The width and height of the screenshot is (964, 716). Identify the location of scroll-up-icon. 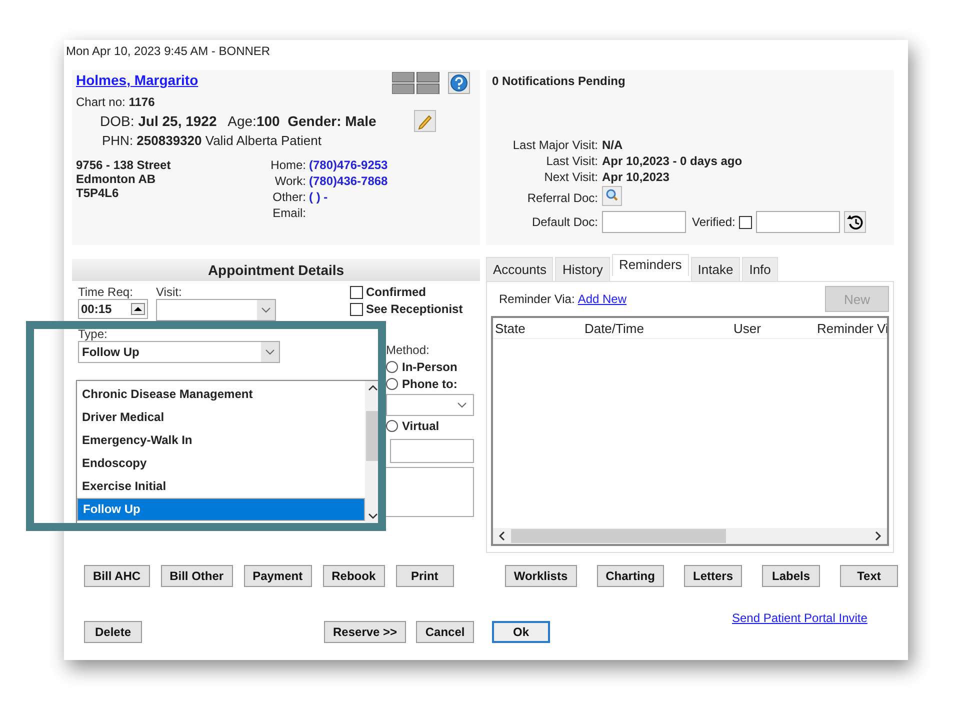
(373, 388).